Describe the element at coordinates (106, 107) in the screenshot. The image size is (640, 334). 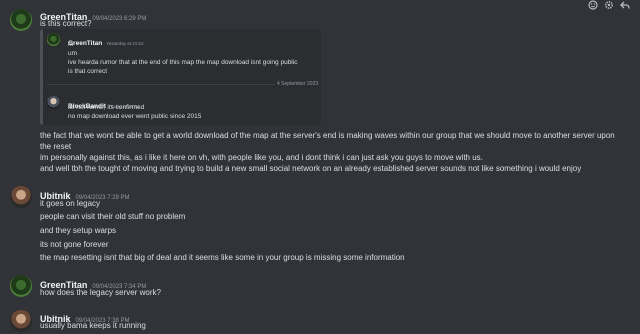
I see `quote-line: its not rumor, its confirmed` at that location.